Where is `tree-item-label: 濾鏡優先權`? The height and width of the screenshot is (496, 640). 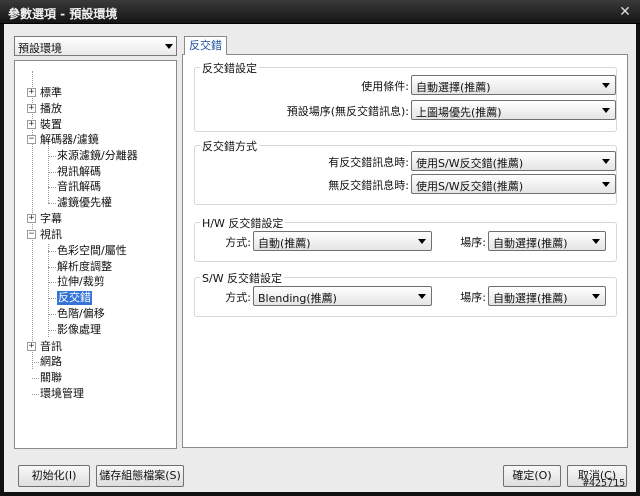
tree-item-label: 濾鏡優先權 is located at coordinates (84, 202).